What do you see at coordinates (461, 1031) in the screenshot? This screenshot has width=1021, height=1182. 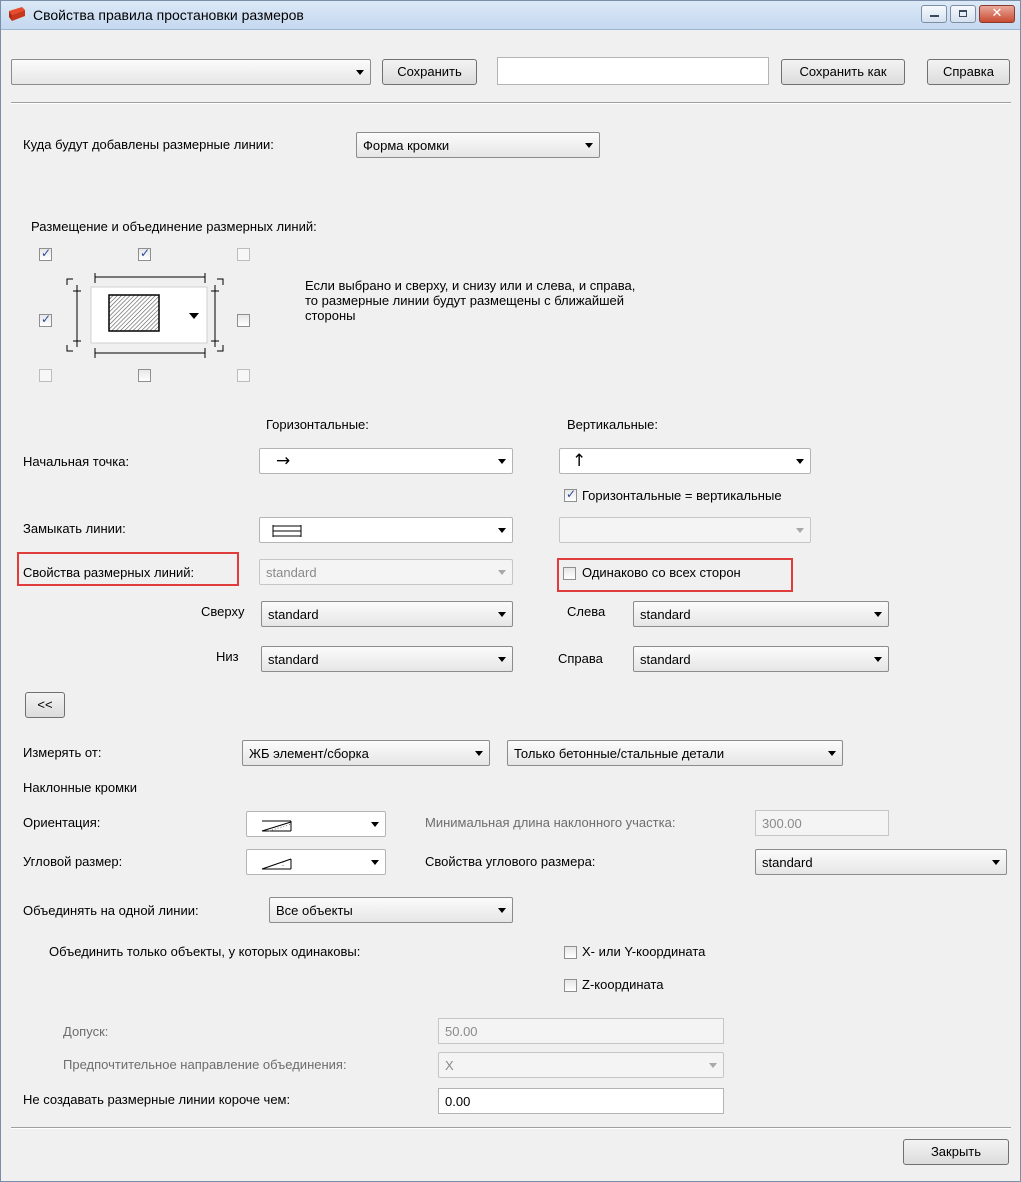 I see `tolerance-value: 50.00` at bounding box center [461, 1031].